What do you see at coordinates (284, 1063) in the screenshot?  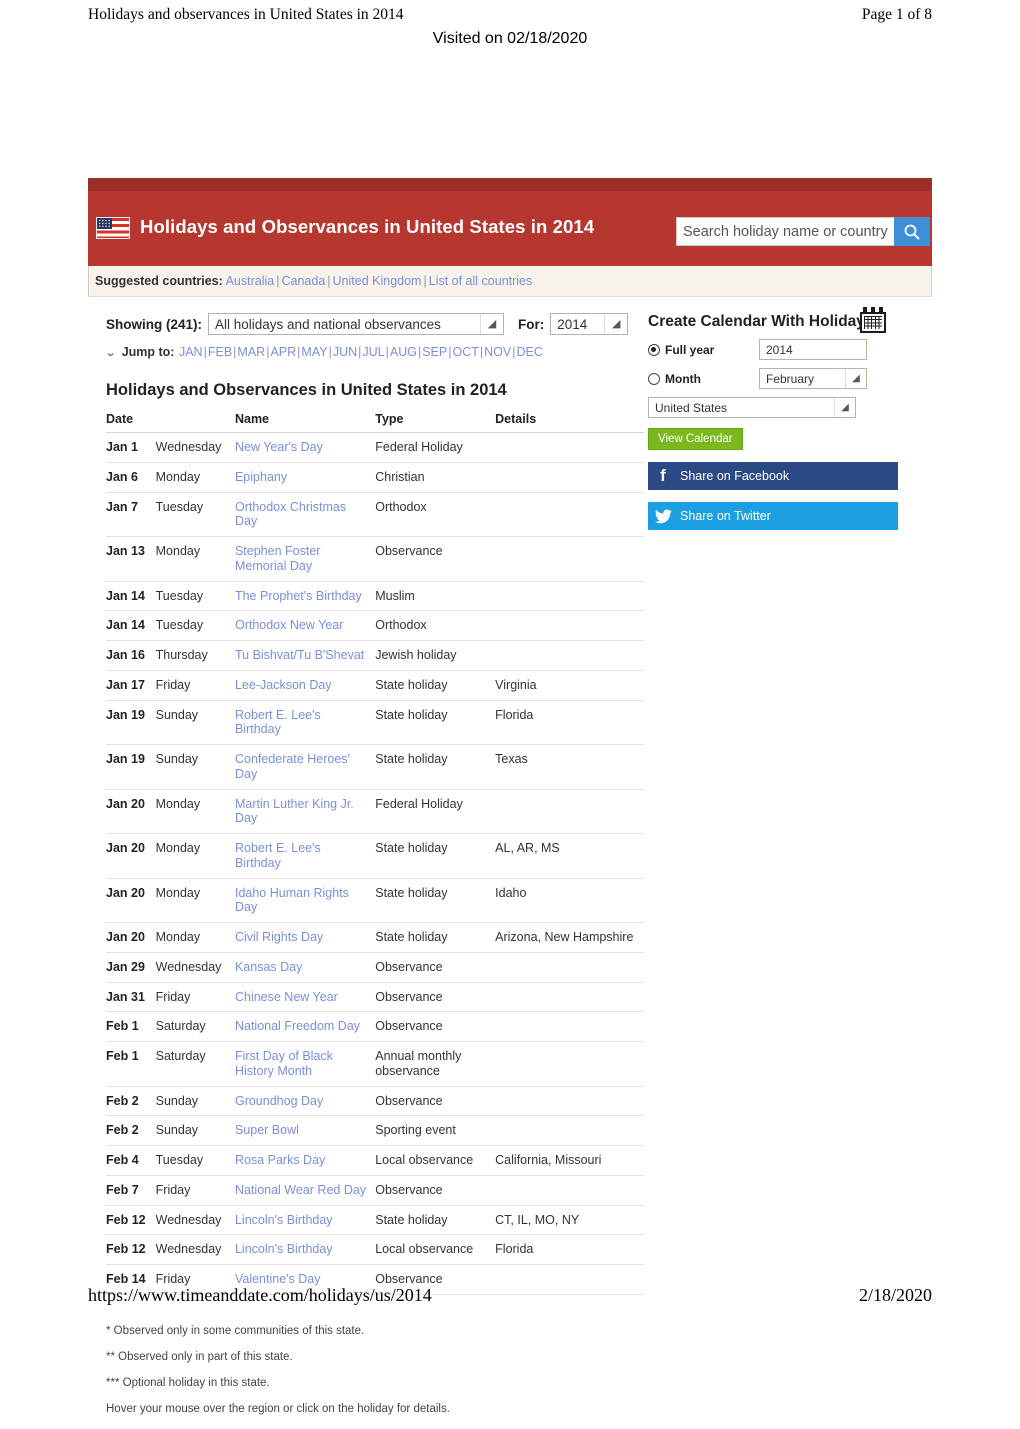 I see `holiday-link: First Day of Black History Month` at bounding box center [284, 1063].